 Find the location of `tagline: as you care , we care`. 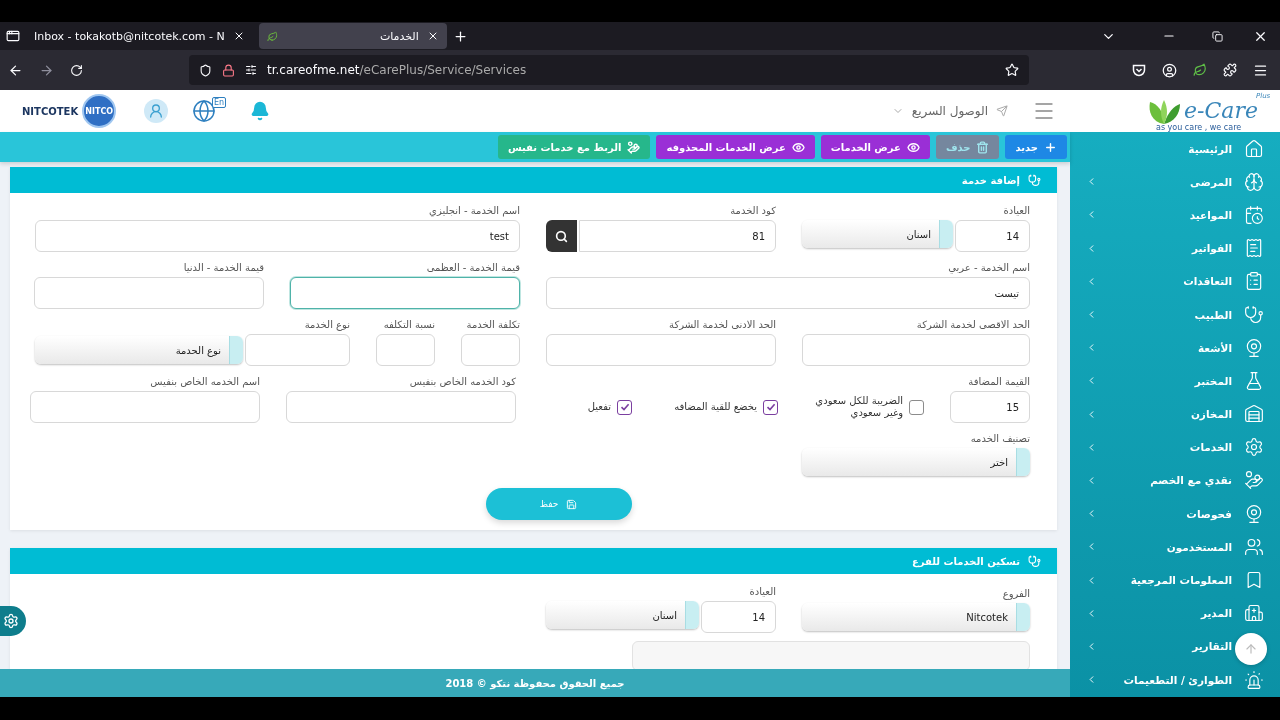

tagline: as you care , we care is located at coordinates (1199, 127).